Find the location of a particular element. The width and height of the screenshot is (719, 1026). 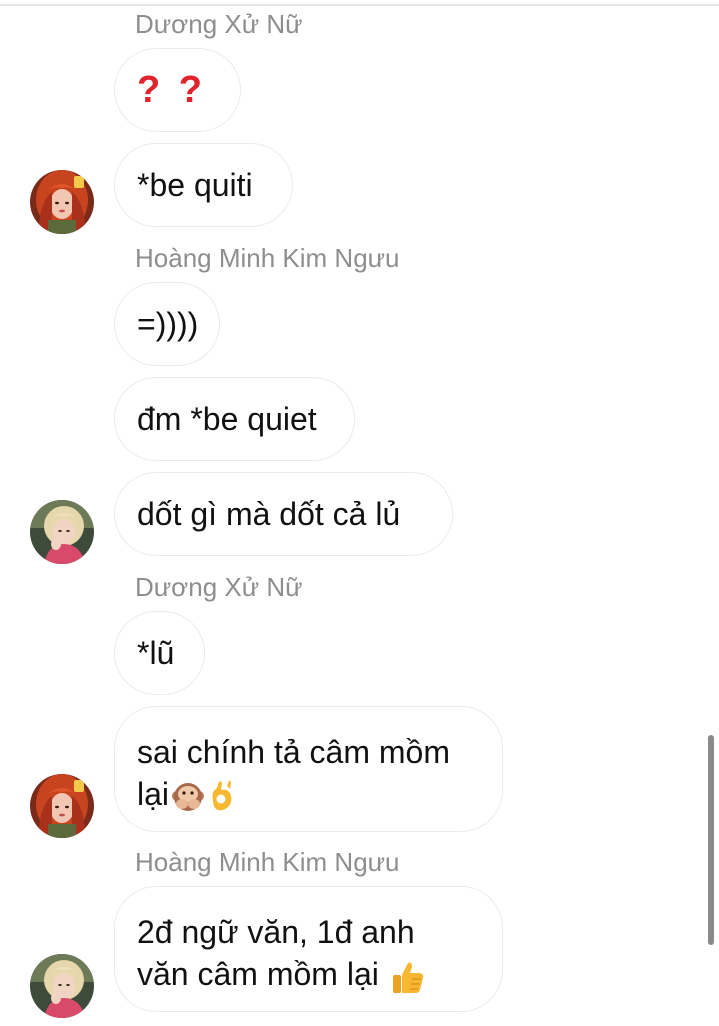

thumbs-up-icon is located at coordinates (407, 977).